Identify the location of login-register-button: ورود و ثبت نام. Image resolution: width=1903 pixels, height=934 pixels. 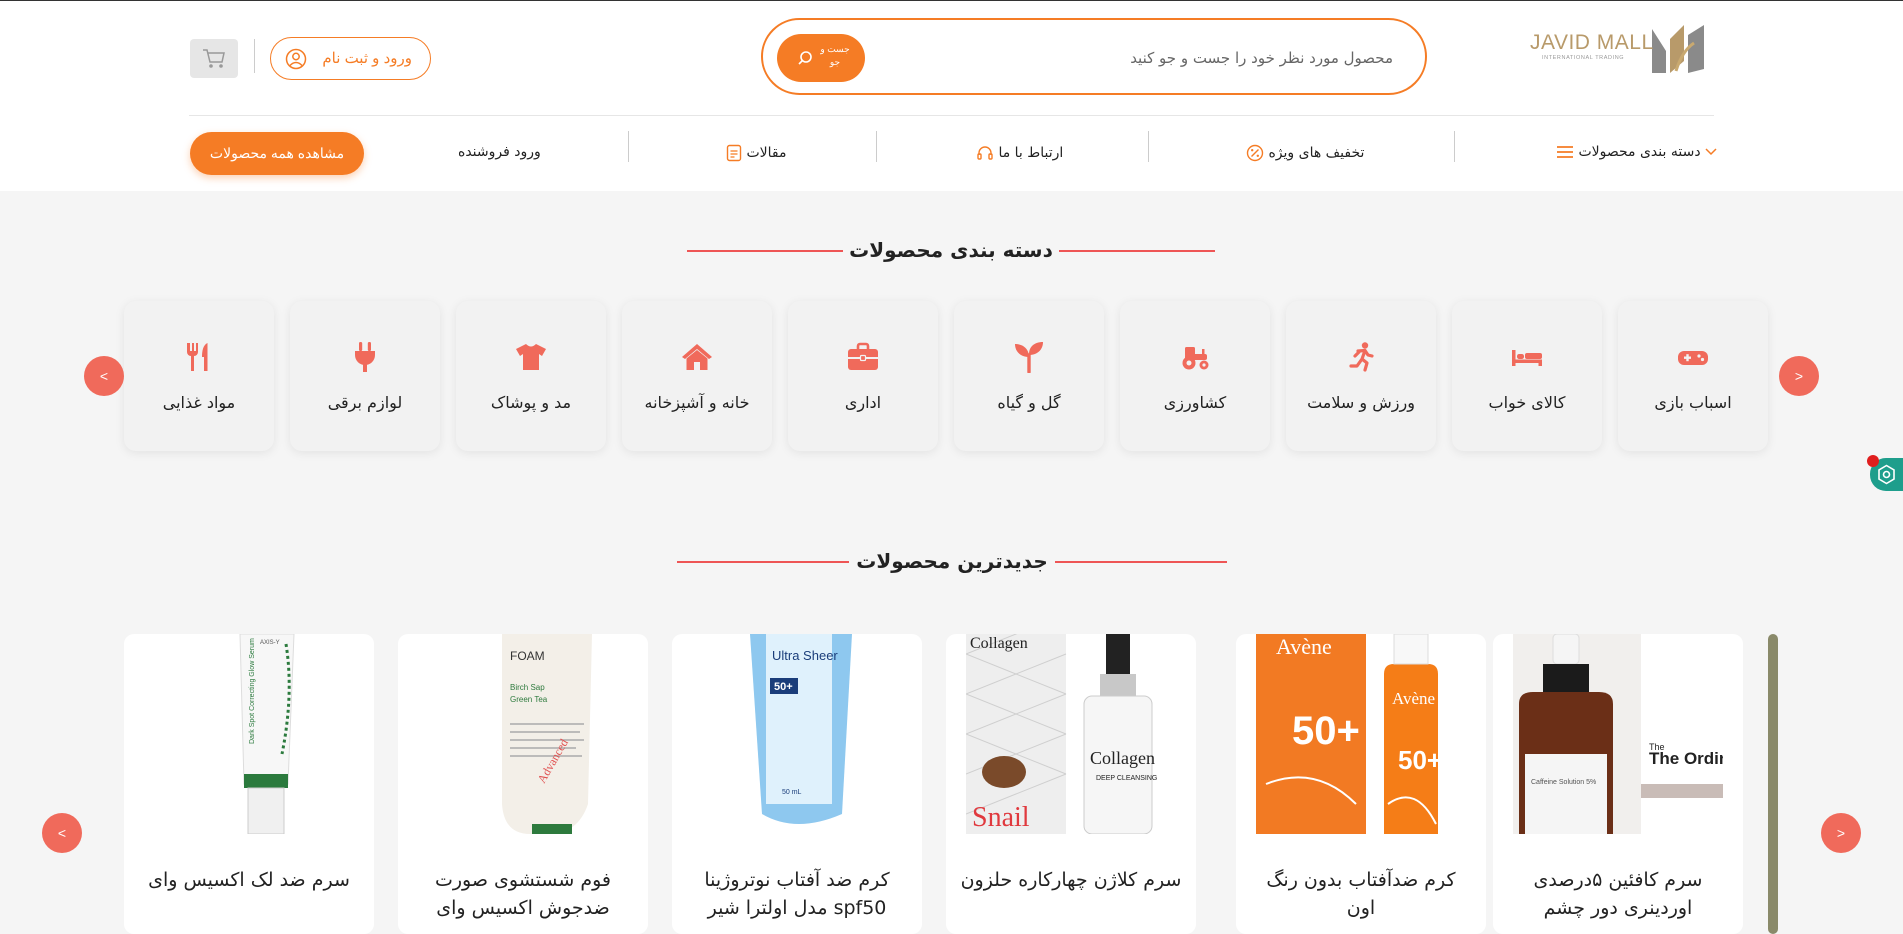
(350, 58).